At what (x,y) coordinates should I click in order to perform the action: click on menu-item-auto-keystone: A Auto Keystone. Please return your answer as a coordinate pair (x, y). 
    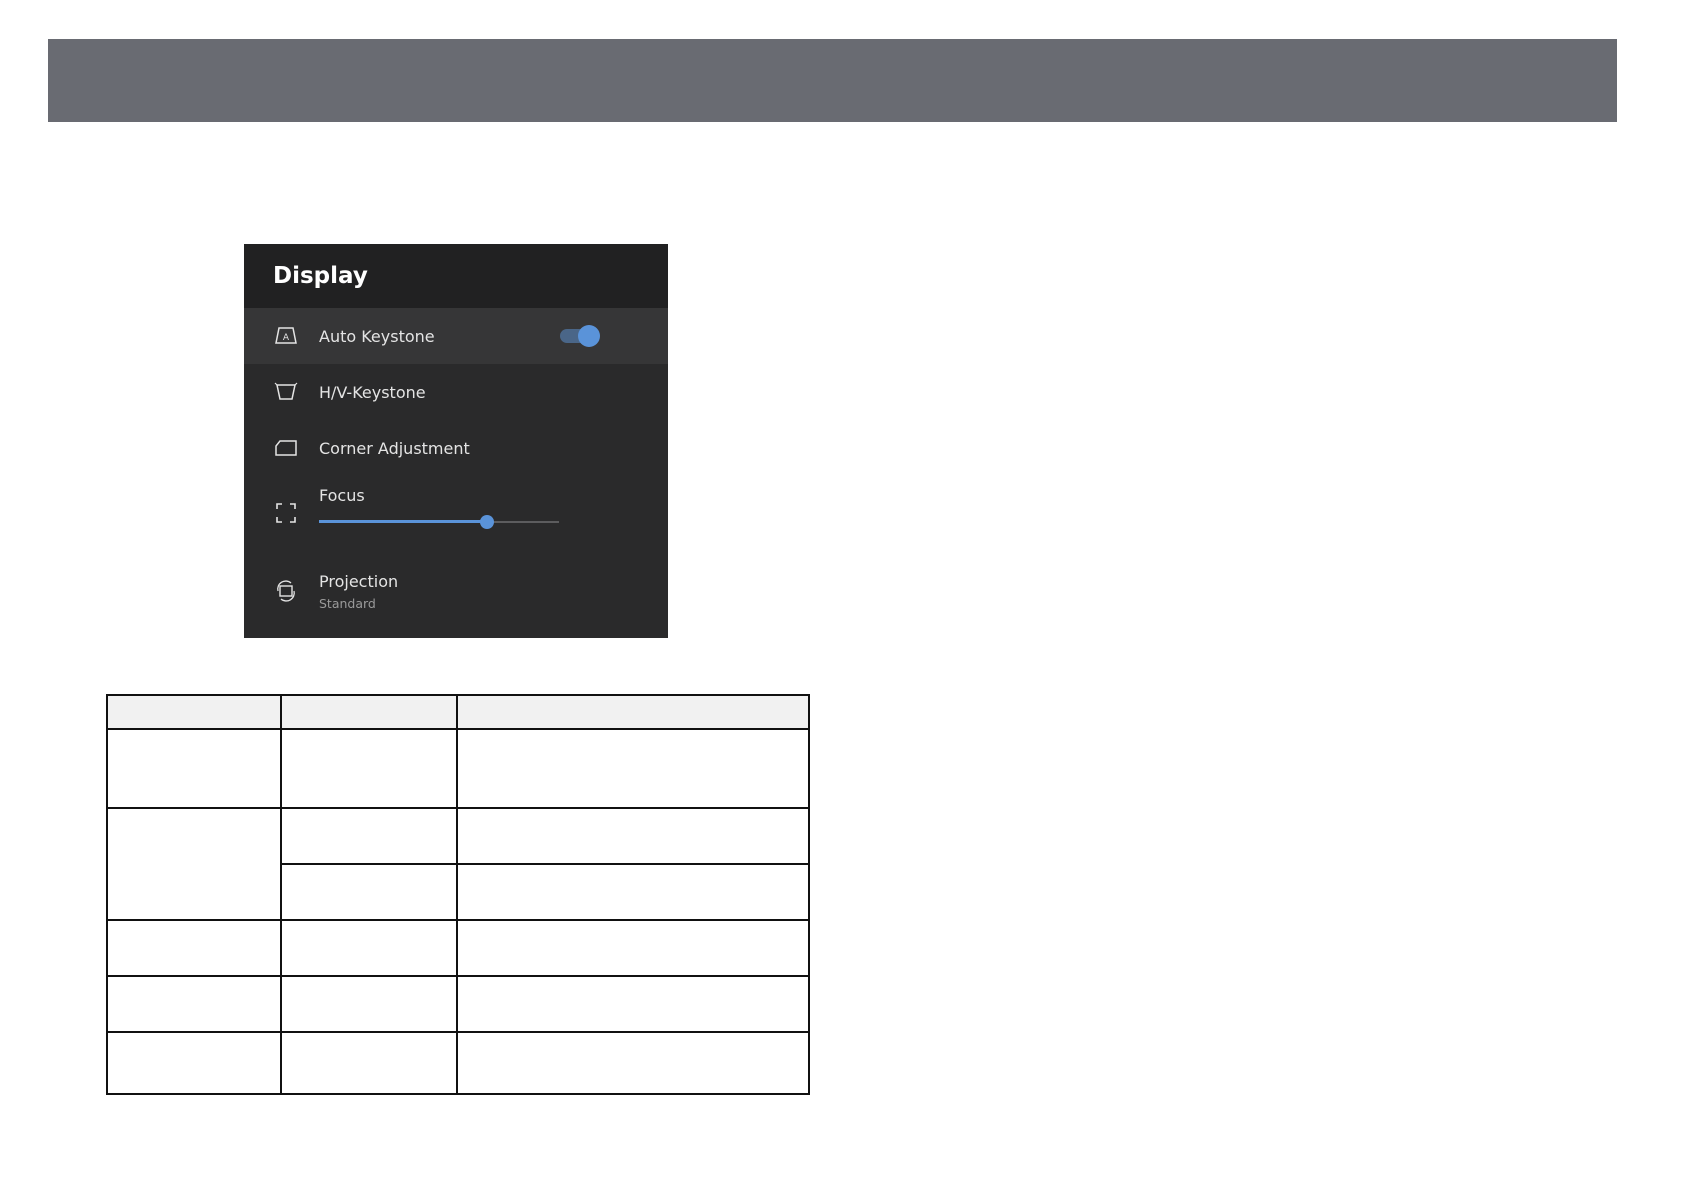
    Looking at the image, I should click on (456, 336).